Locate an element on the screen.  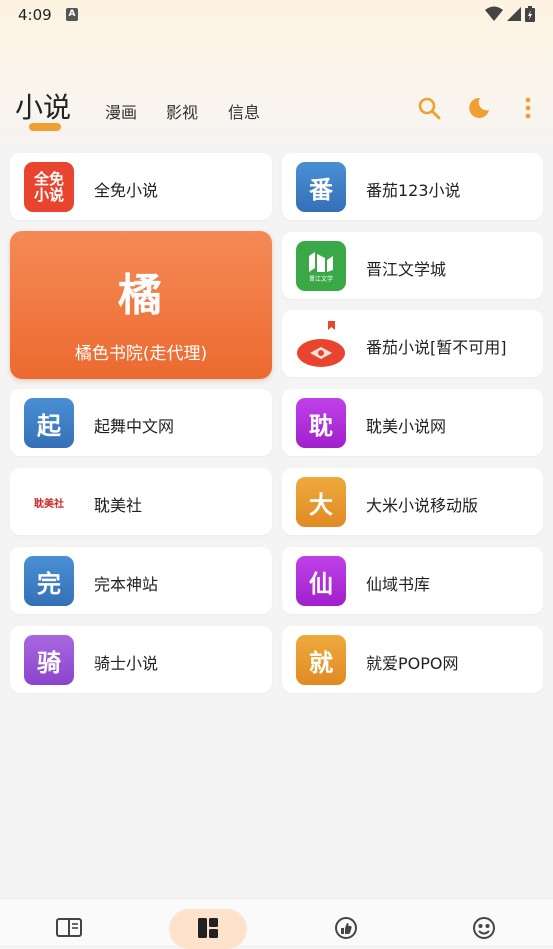
status-bar: 4:09 A is located at coordinates (276, 16).